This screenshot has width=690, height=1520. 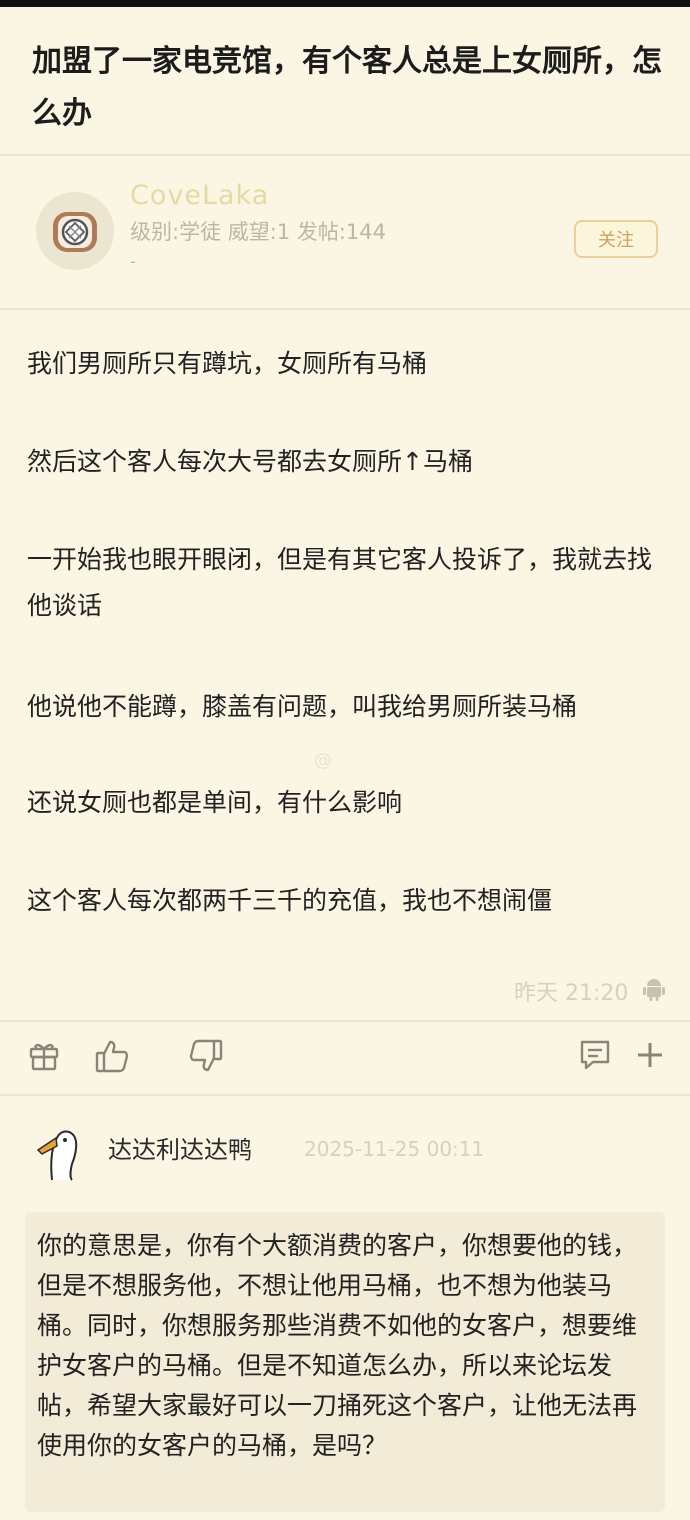 What do you see at coordinates (206, 1058) in the screenshot?
I see `thumbs-down-icon` at bounding box center [206, 1058].